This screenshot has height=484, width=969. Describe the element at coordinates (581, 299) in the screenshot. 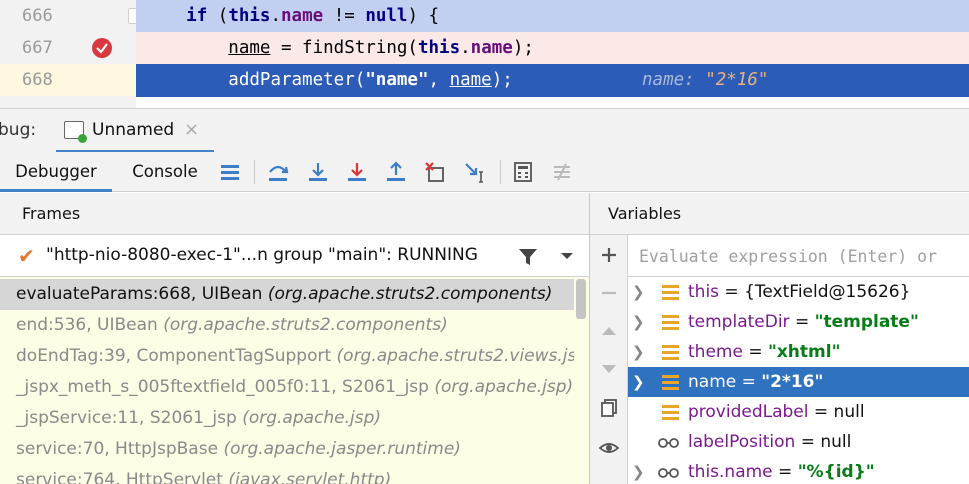

I see `scrollbar-thumb` at that location.